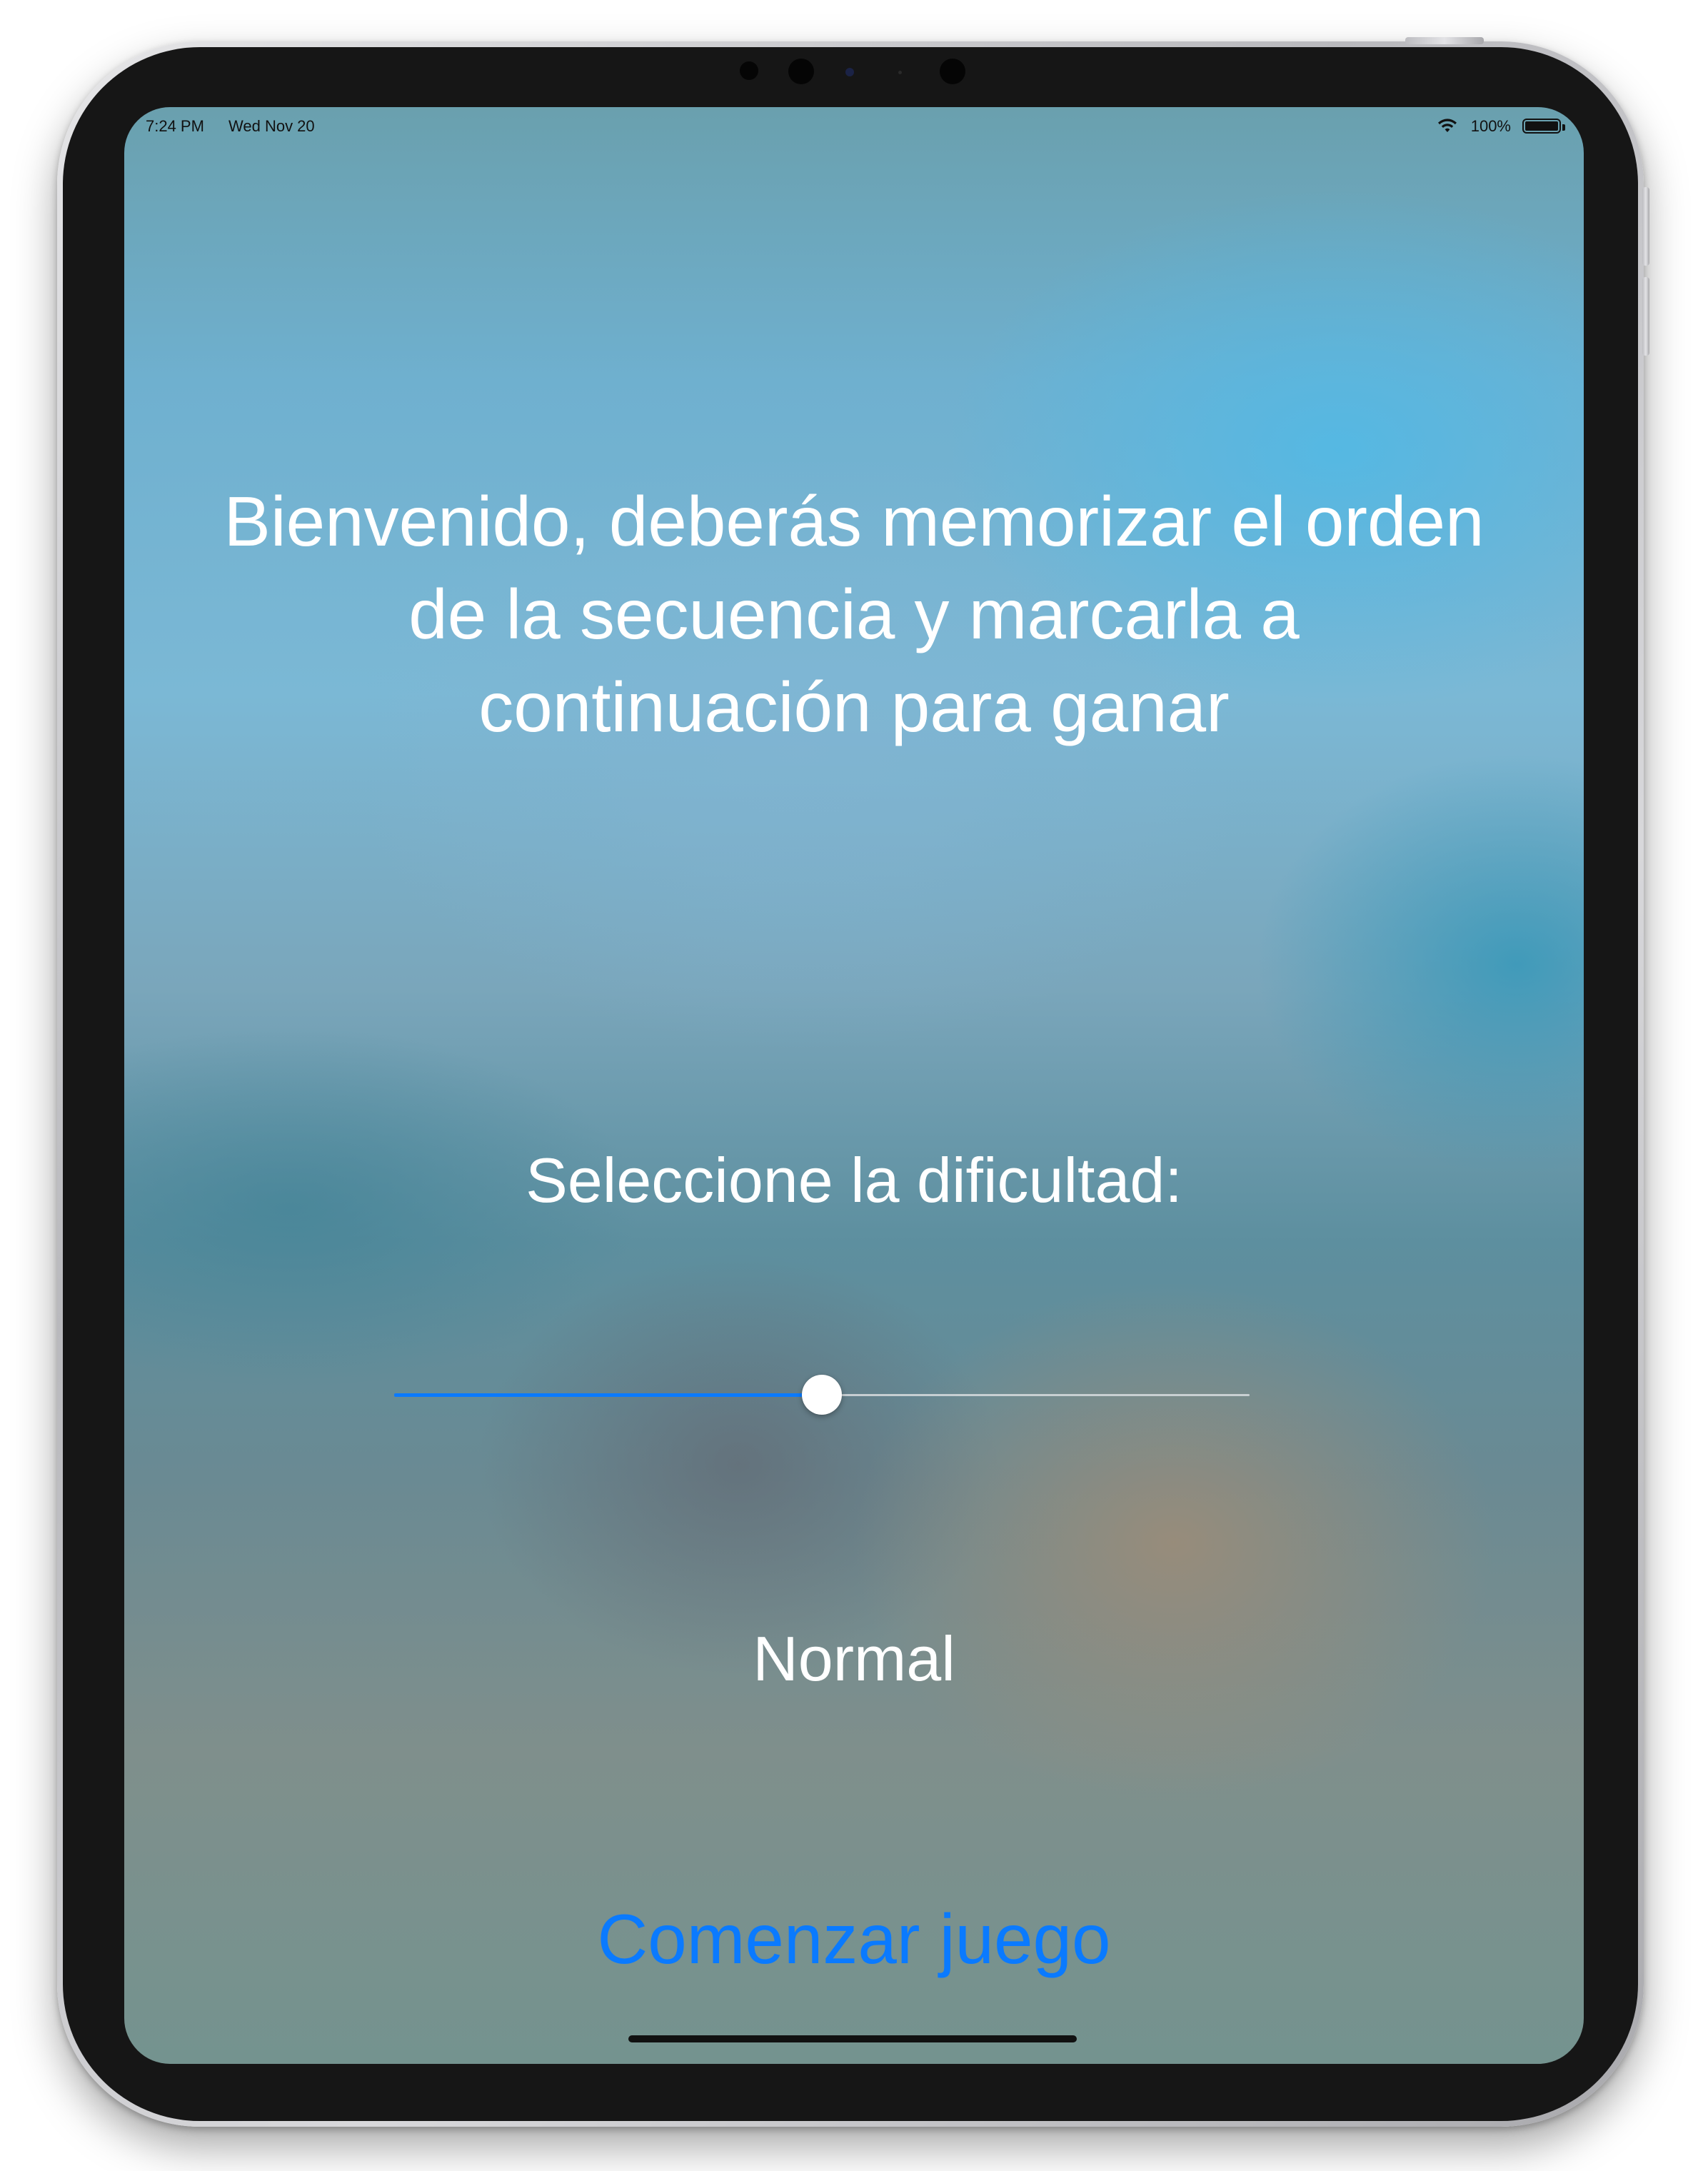 This screenshot has height=2171, width=1708. Describe the element at coordinates (854, 707) in the screenshot. I see `welcome-line: continuación para ganar` at that location.